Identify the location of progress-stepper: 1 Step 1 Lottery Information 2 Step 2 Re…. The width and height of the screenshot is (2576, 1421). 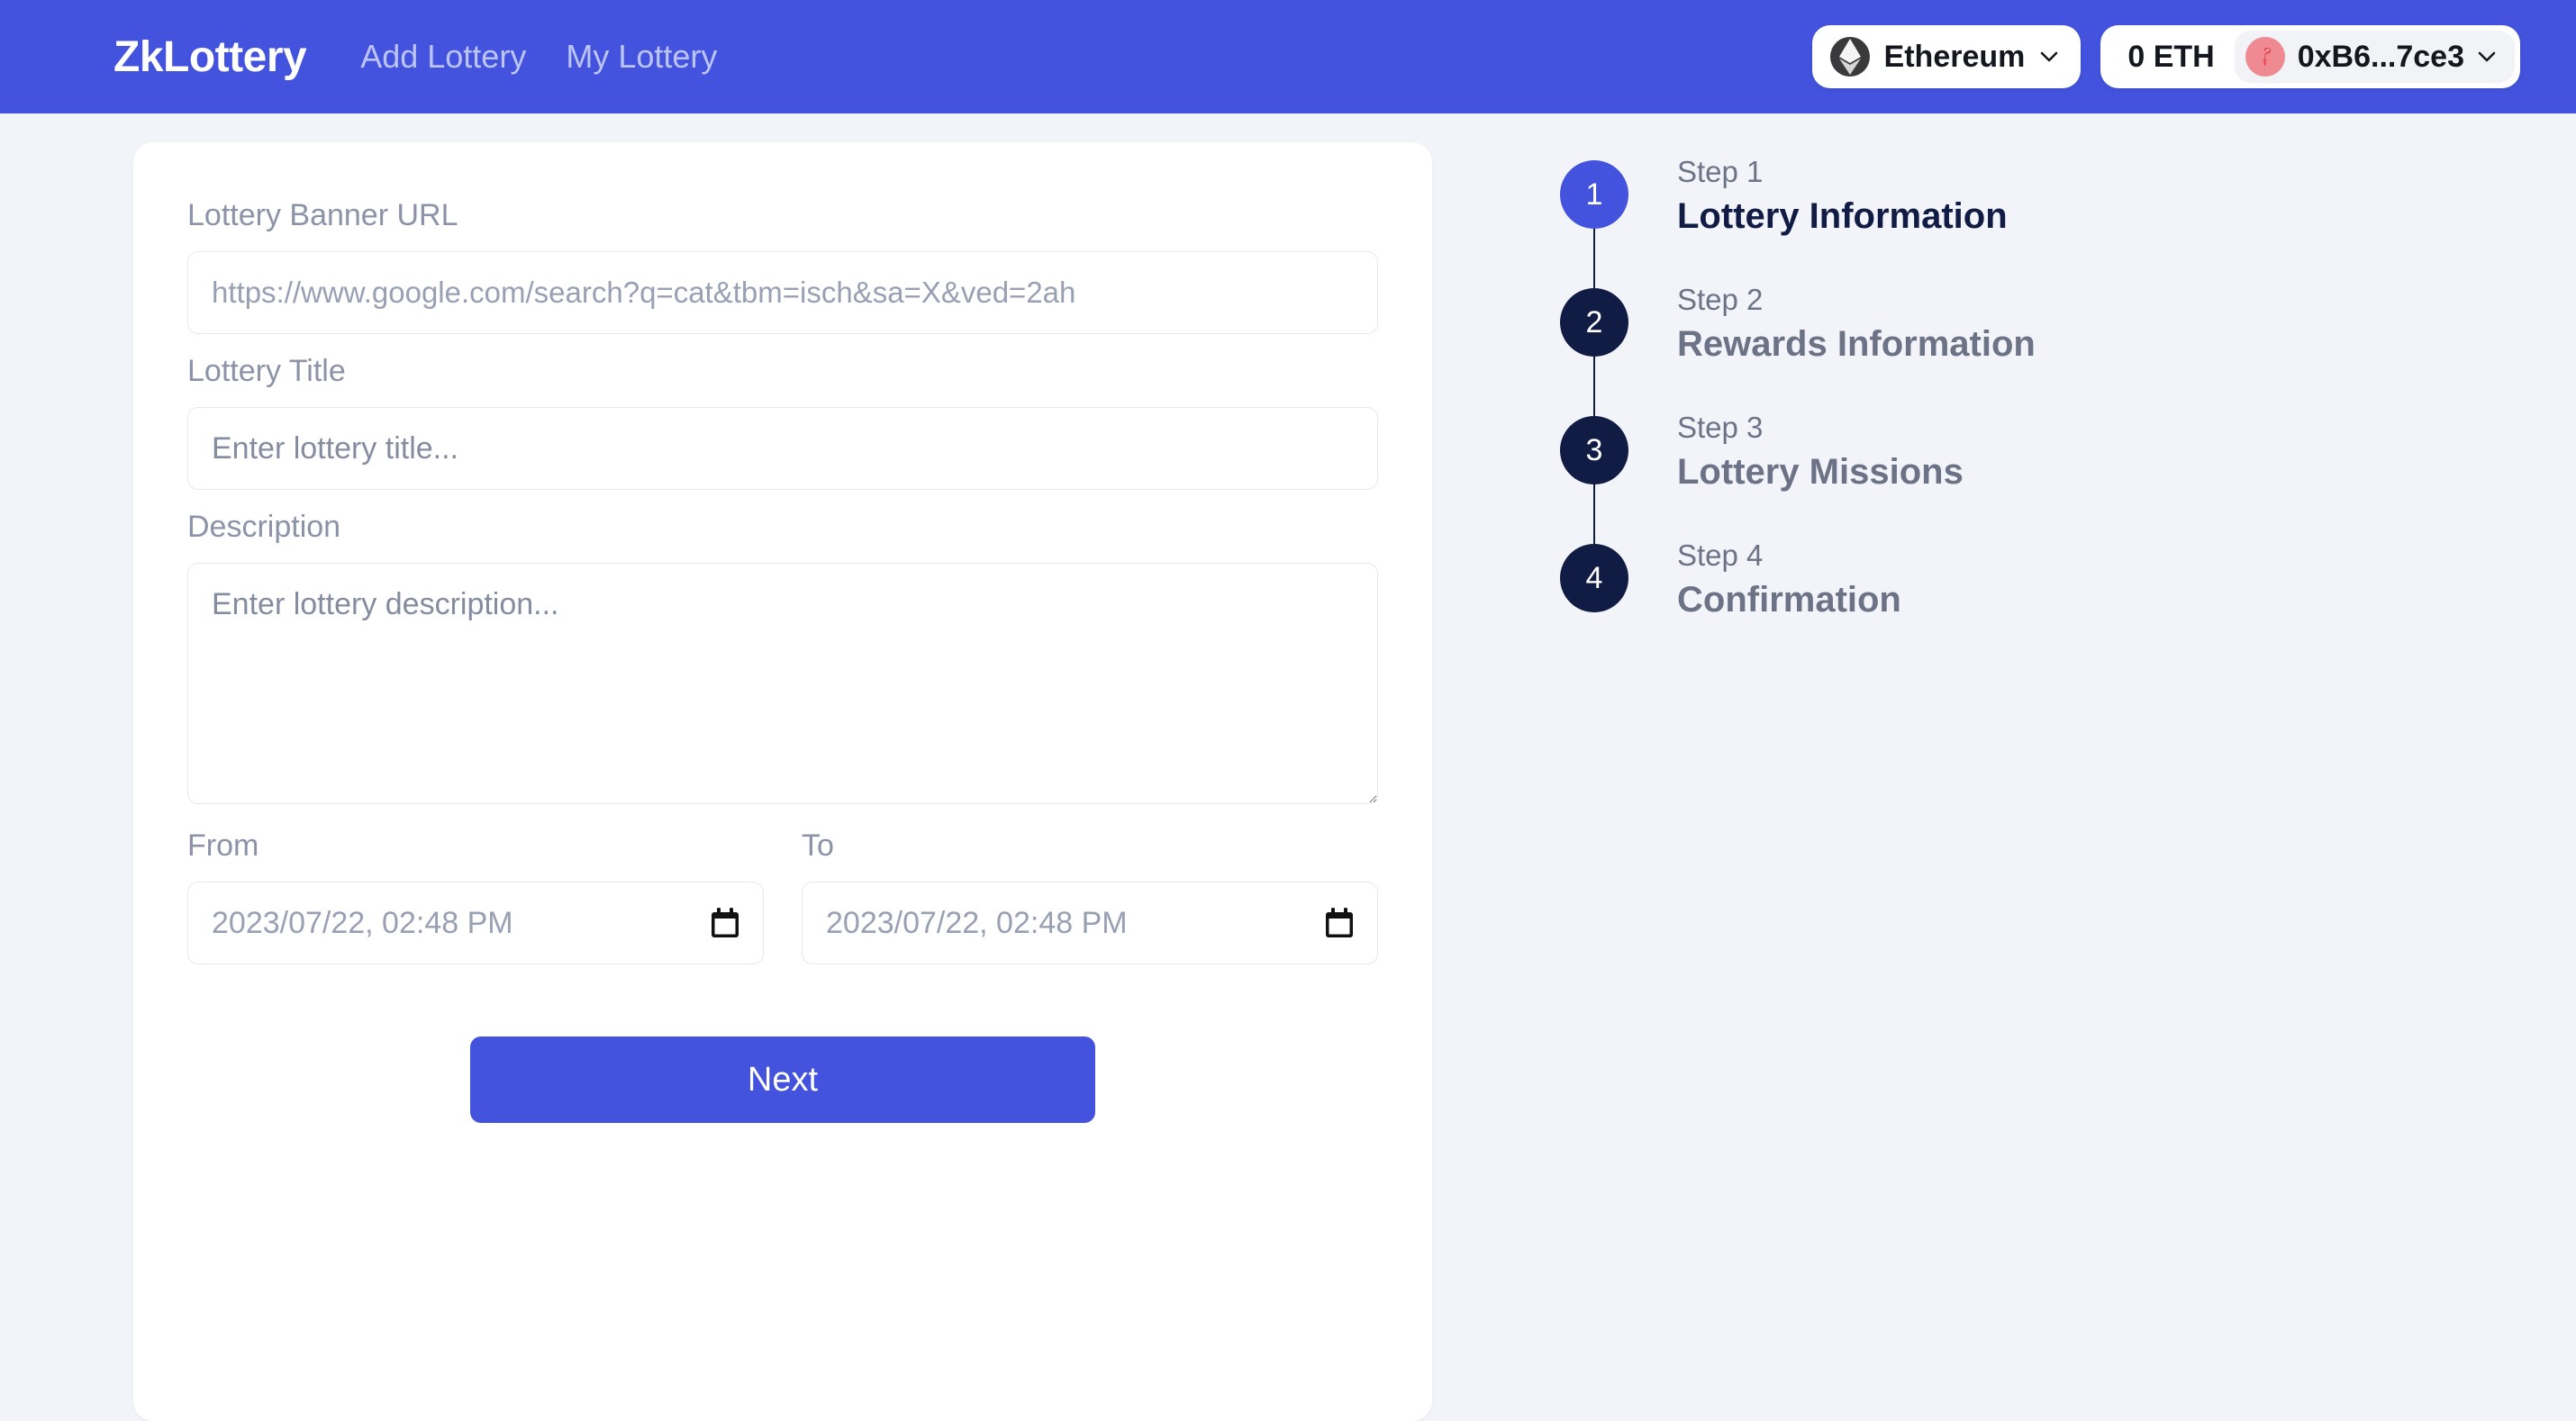
(1966, 387).